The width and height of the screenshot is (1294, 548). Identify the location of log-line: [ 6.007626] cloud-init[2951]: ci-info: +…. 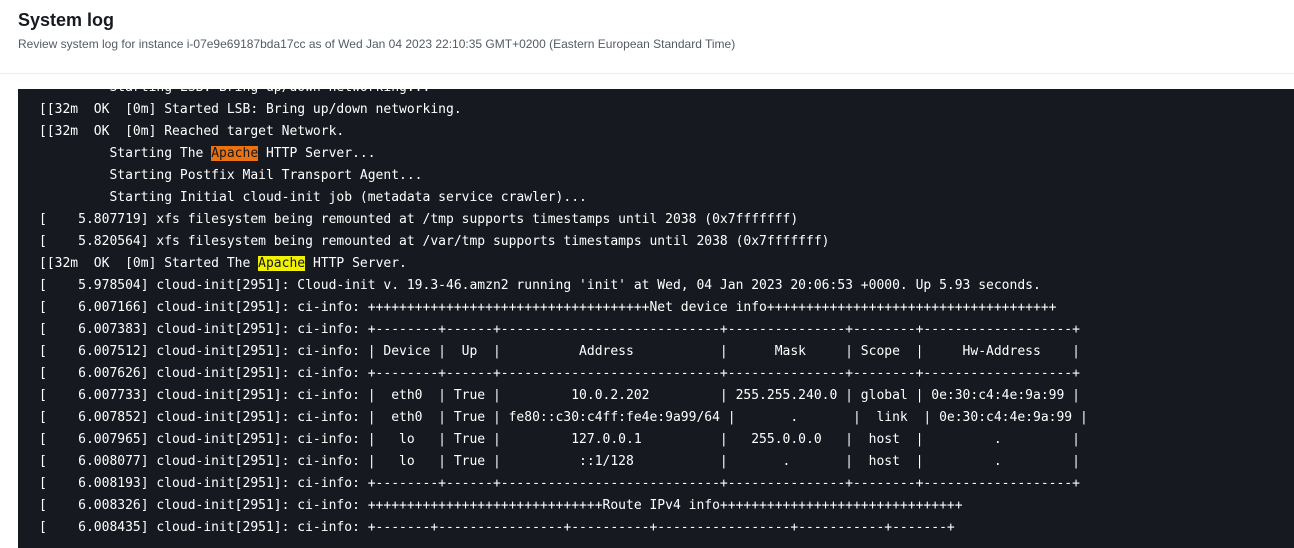
(563, 374).